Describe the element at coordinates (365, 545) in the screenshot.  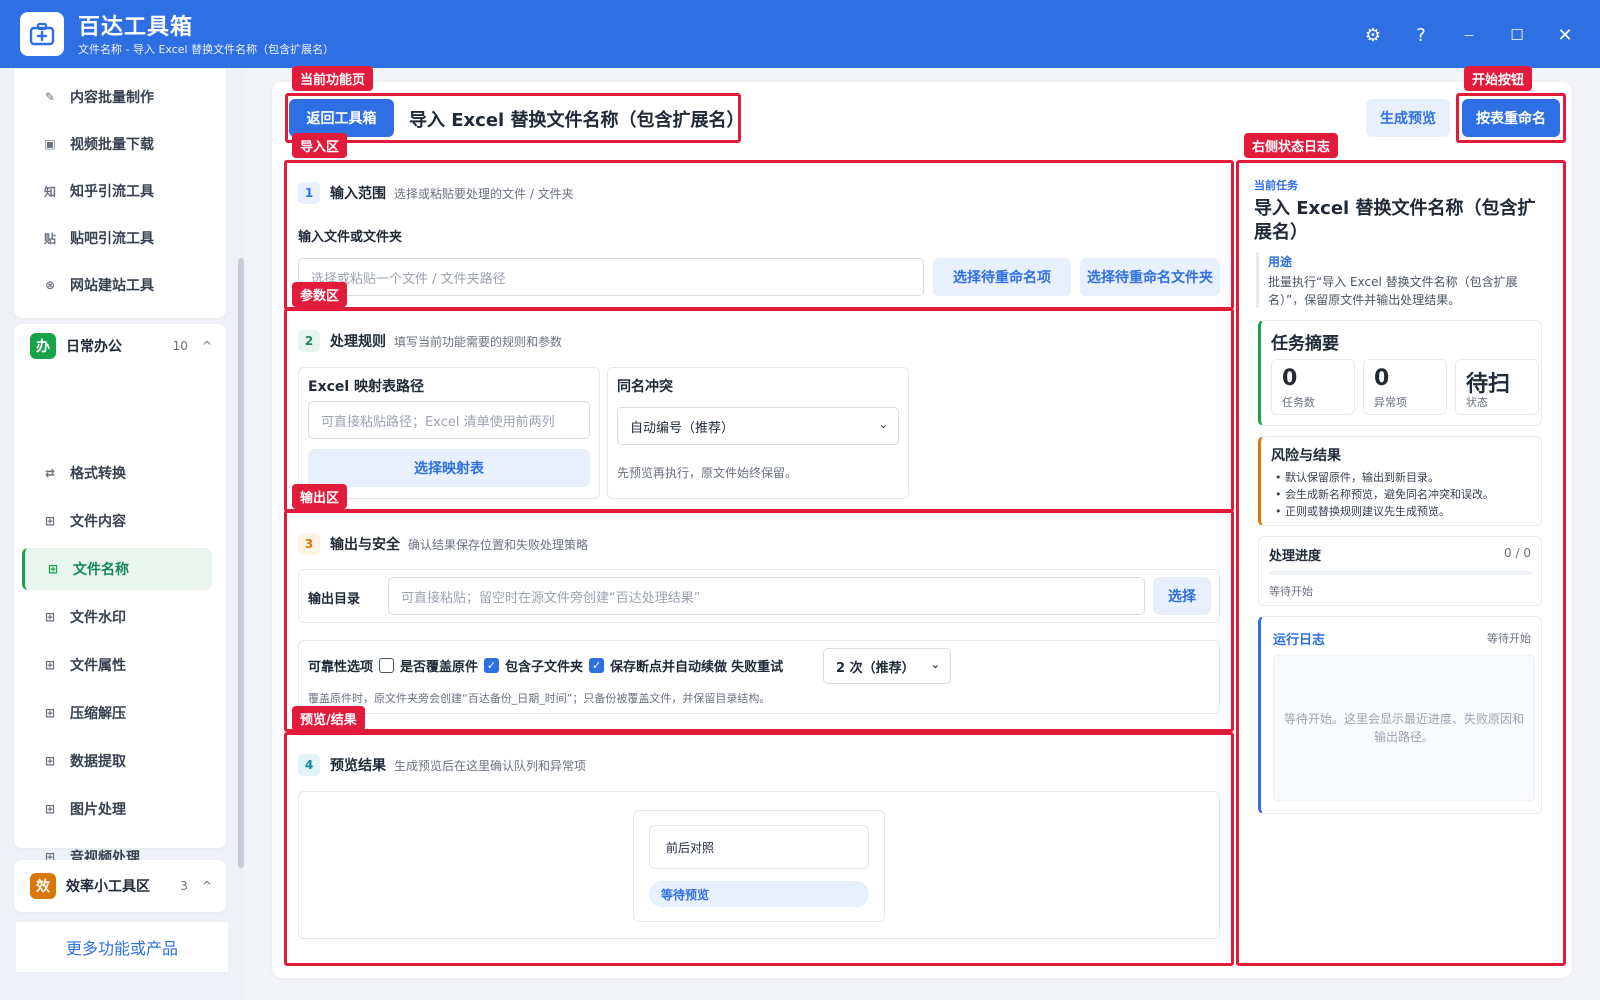
I see `section-name: 输出与安全` at that location.